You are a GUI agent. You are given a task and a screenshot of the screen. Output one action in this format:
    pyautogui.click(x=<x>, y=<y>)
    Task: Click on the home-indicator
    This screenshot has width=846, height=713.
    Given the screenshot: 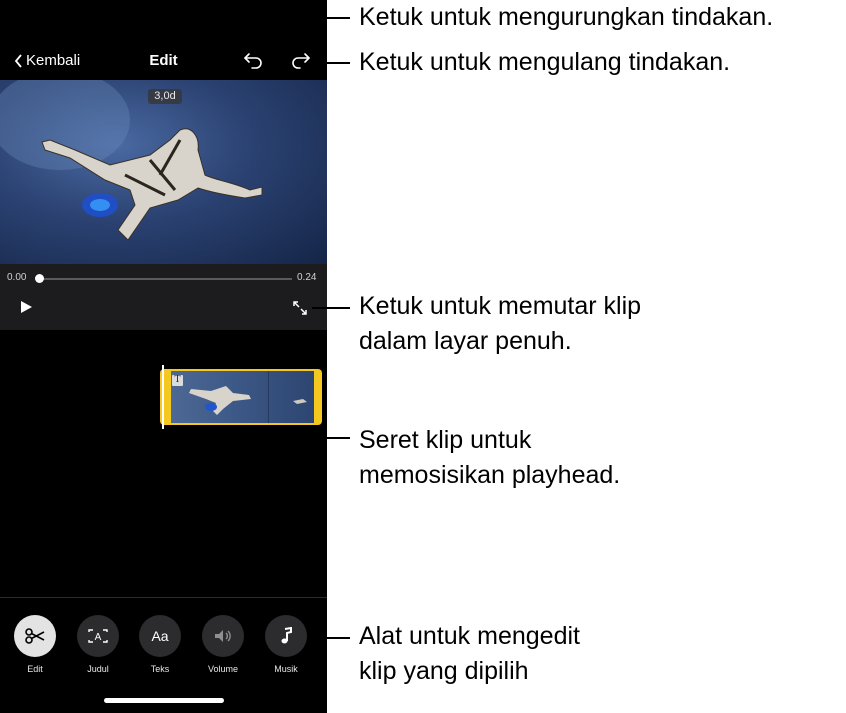 What is the action you would take?
    pyautogui.click(x=164, y=700)
    